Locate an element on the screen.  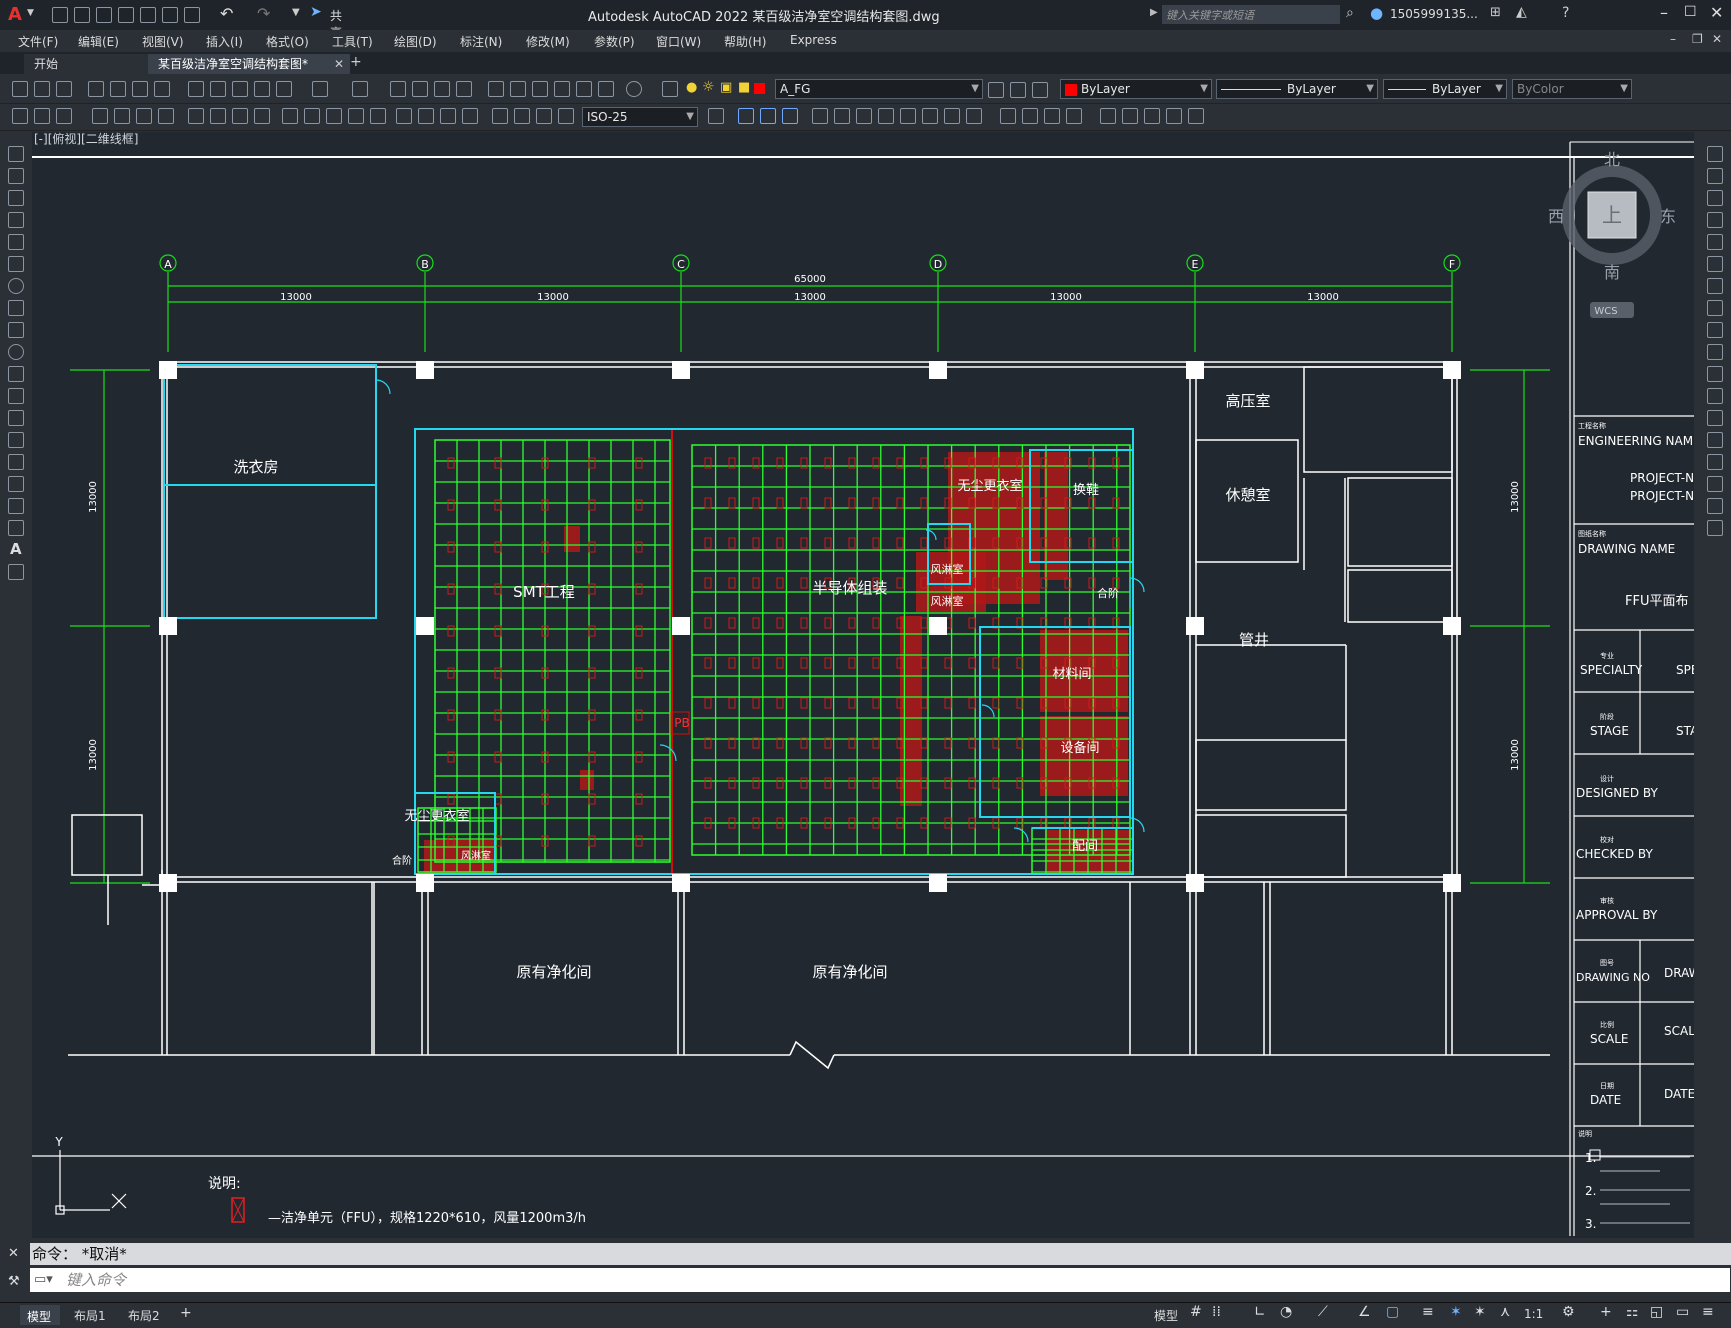
search-input: 键入关键字或短语 is located at coordinates (1251, 14).